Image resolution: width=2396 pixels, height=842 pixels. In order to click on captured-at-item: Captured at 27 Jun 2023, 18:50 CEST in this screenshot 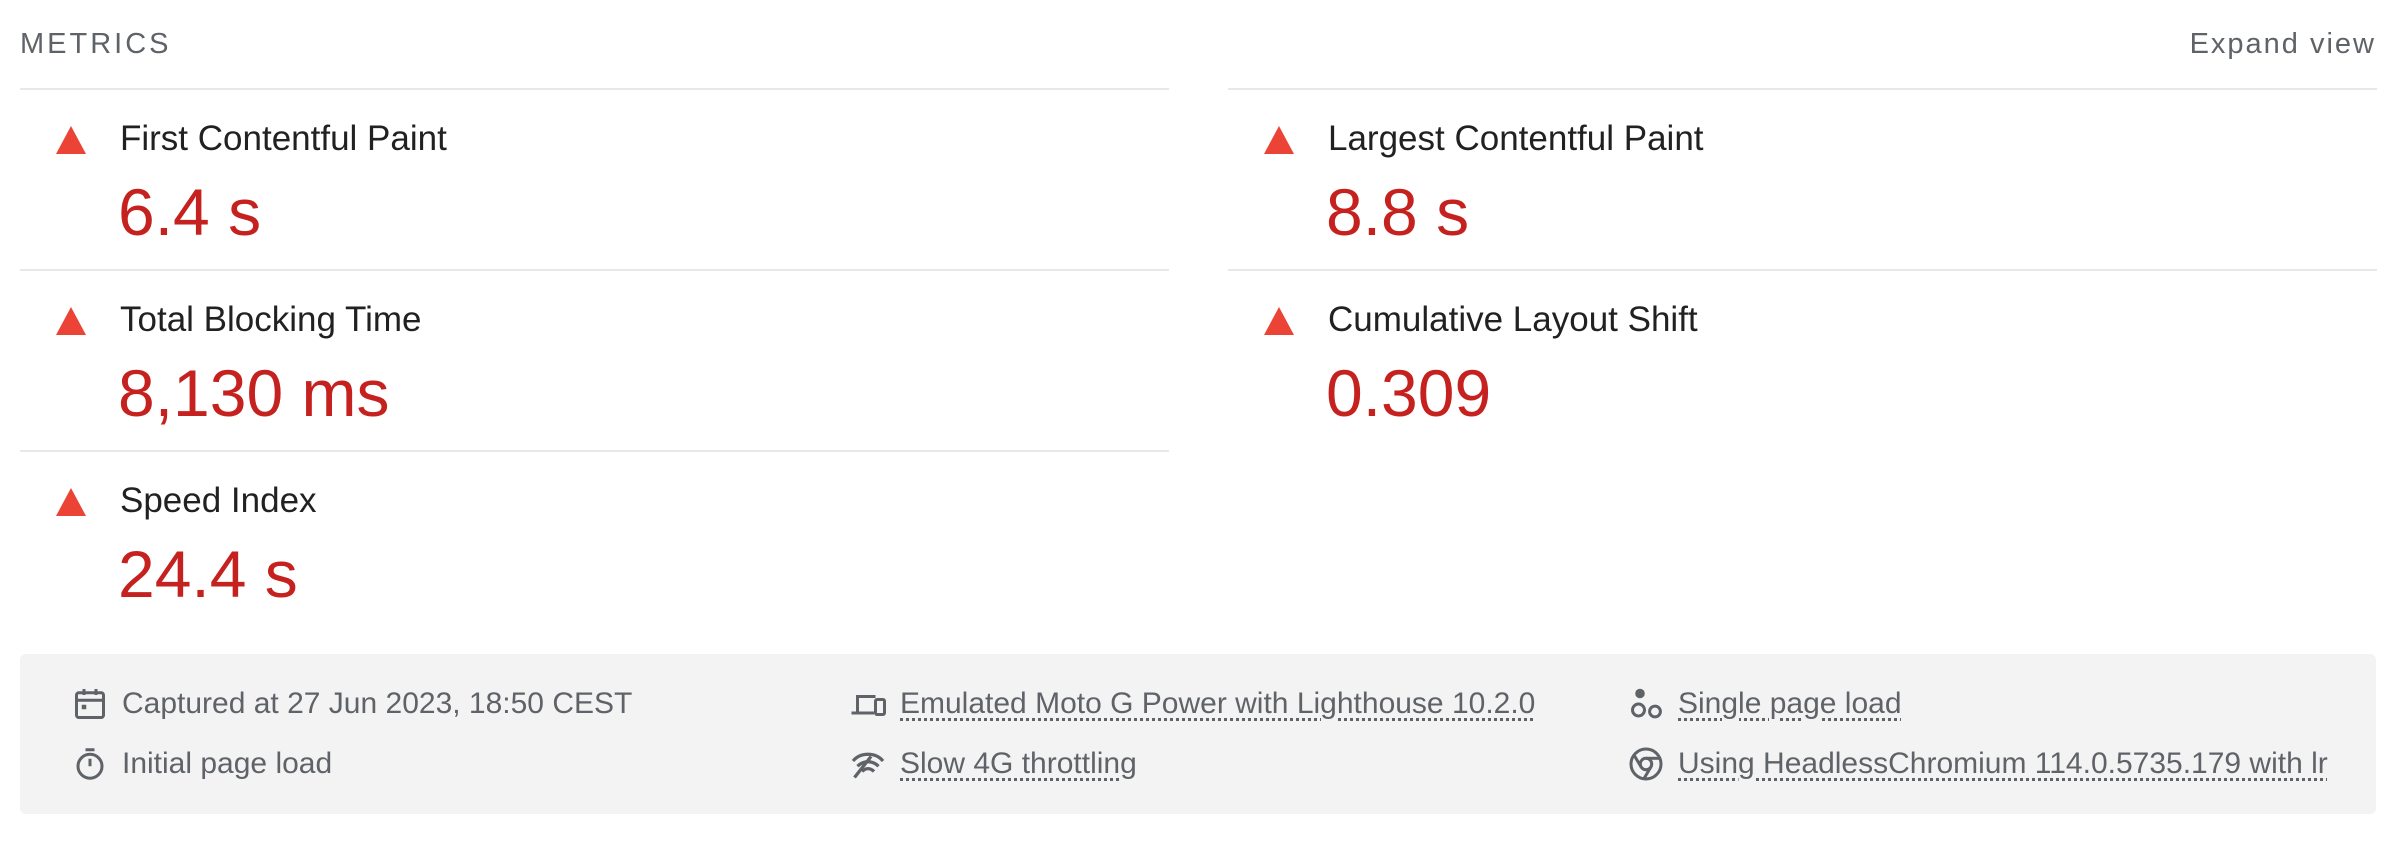, I will do `click(352, 704)`.